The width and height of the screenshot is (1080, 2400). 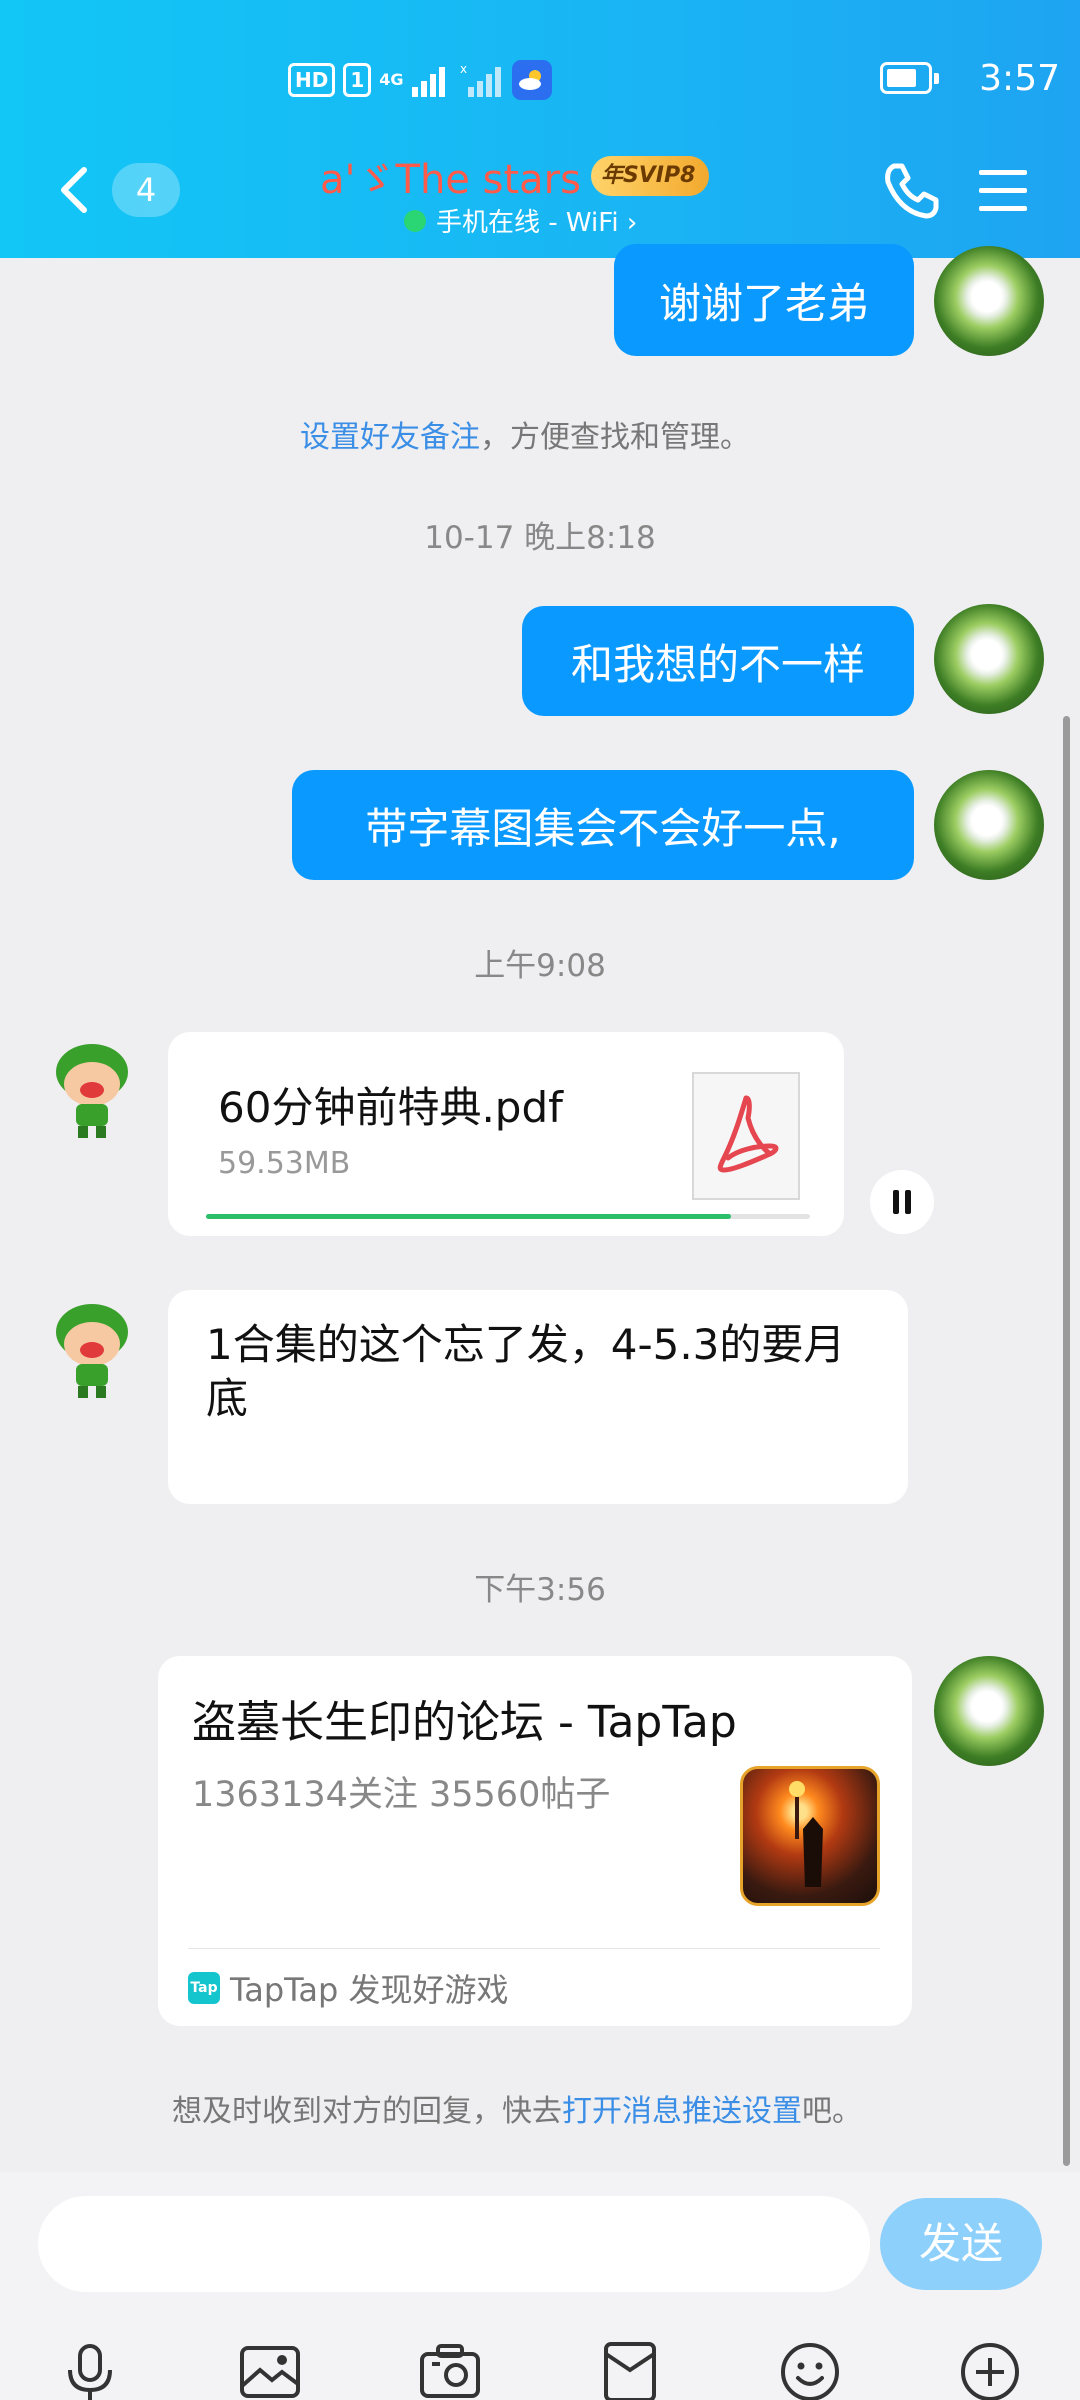 I want to click on set-friend-note-link: 设置好友备注, so click(x=390, y=437).